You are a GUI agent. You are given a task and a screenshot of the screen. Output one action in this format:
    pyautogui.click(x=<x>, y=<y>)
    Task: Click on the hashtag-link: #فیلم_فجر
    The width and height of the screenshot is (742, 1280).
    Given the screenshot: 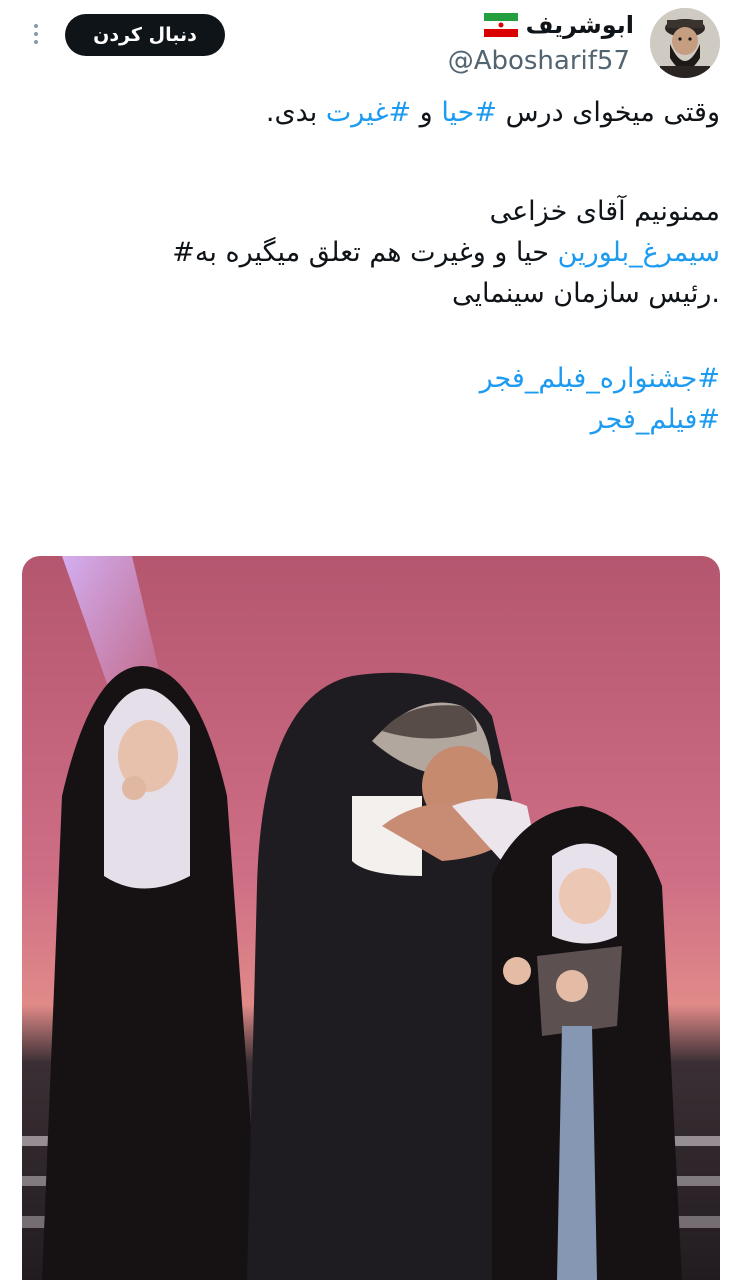 What is the action you would take?
    pyautogui.click(x=655, y=419)
    